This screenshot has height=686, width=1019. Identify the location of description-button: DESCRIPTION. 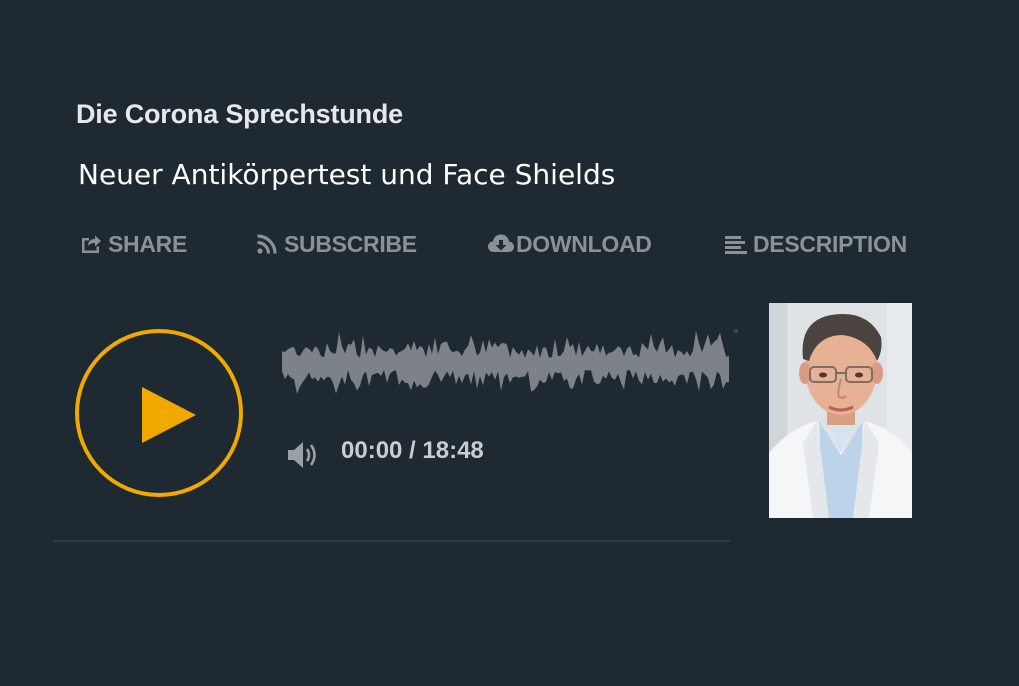
(815, 244).